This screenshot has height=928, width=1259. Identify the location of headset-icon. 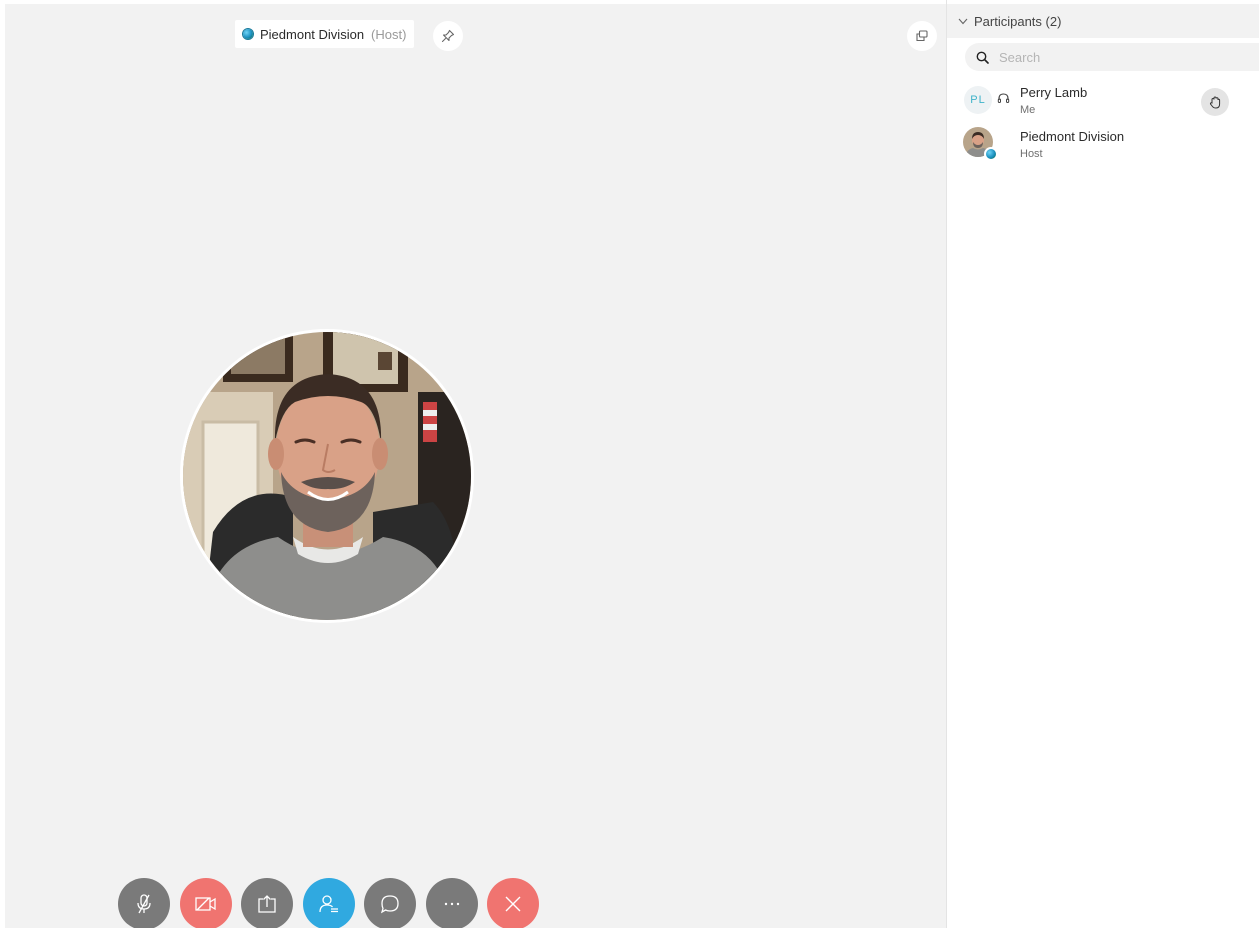
(1003, 98).